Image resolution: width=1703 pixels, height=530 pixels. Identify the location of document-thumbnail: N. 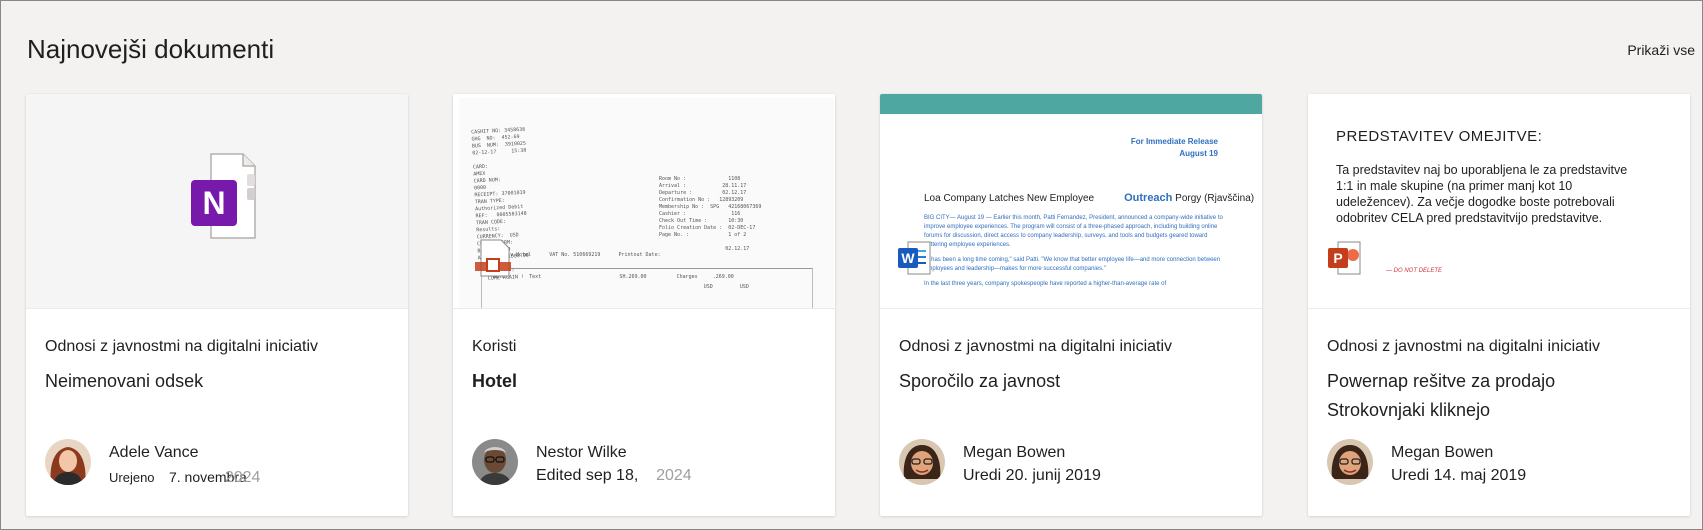
(217, 201).